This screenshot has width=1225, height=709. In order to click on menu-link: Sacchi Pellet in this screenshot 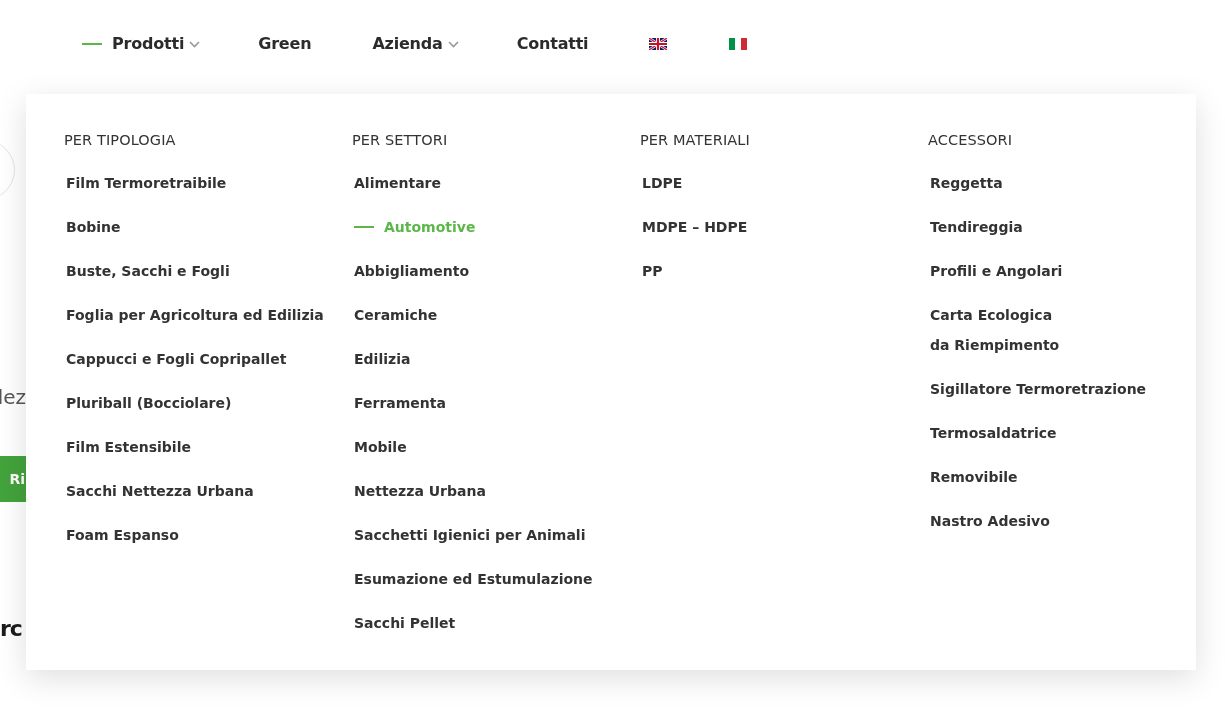, I will do `click(496, 630)`.